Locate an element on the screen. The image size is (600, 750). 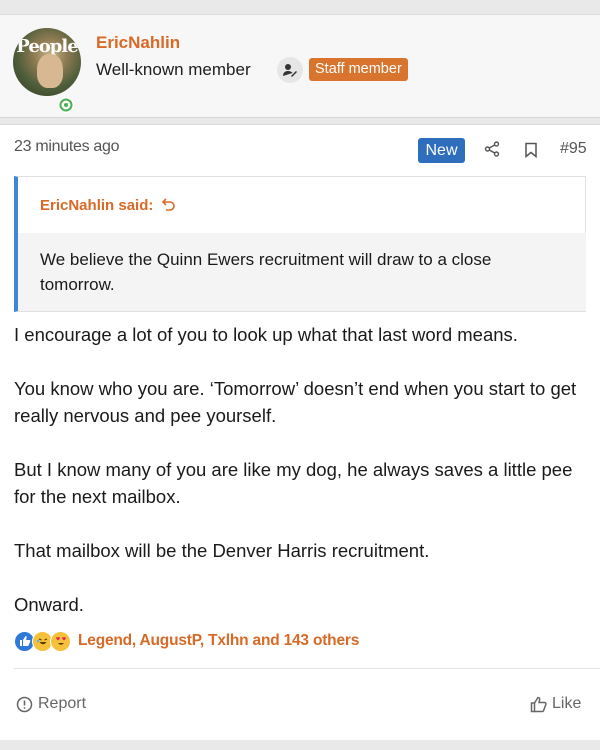
staff-badge: Staff member is located at coordinates (358, 69).